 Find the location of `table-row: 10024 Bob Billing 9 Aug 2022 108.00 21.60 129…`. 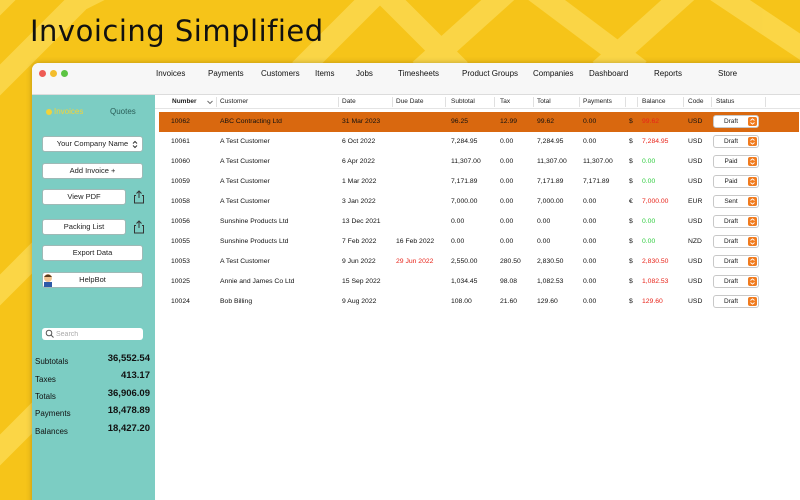

table-row: 10024 Bob Billing 9 Aug 2022 108.00 21.60 129… is located at coordinates (479, 302).